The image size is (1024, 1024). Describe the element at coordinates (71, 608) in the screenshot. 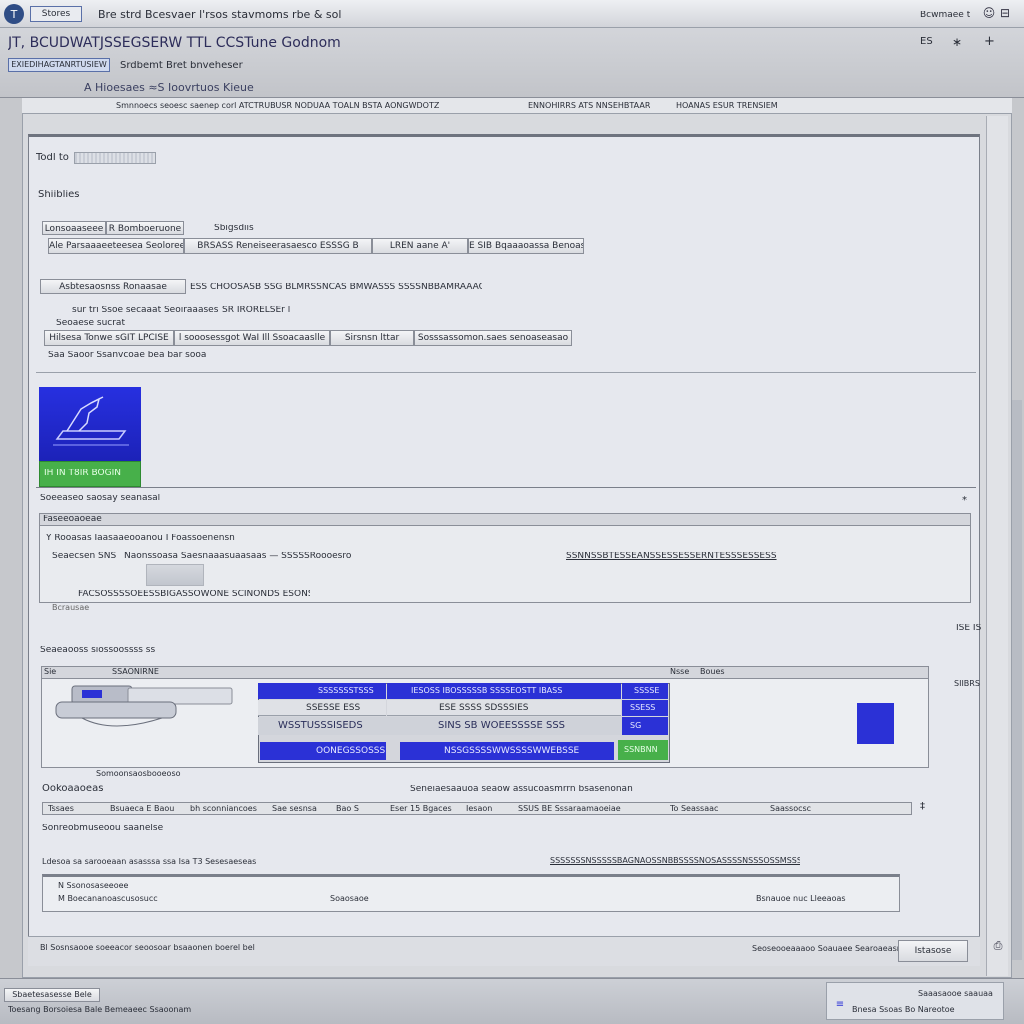

I see `group1-footer: Bcrausae` at that location.